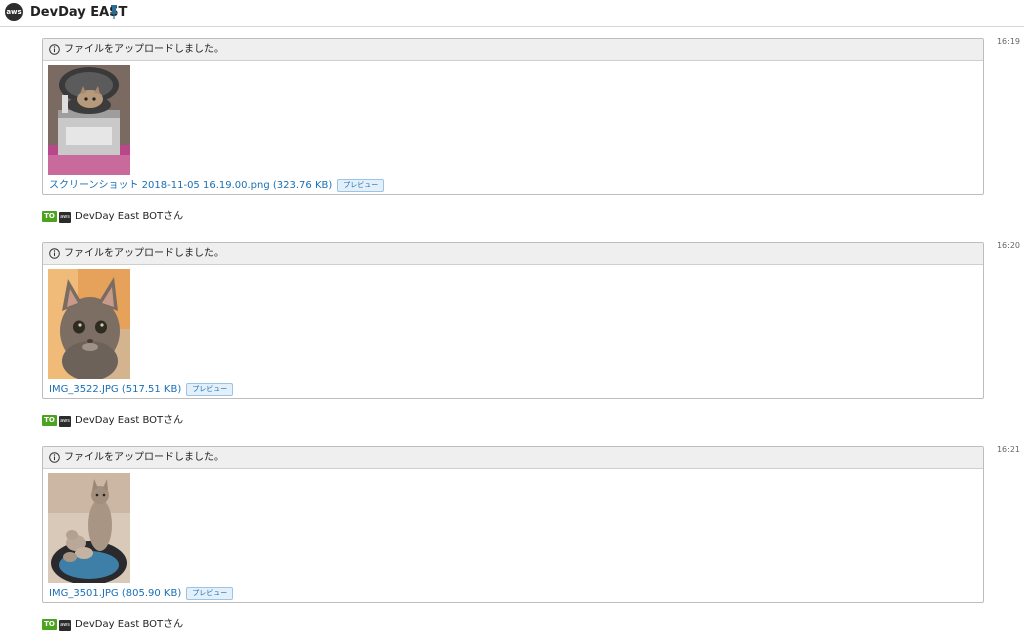 The image size is (1024, 640). What do you see at coordinates (115, 593) in the screenshot?
I see `file-link: IMG_3501.JPG (805.90 KB)` at bounding box center [115, 593].